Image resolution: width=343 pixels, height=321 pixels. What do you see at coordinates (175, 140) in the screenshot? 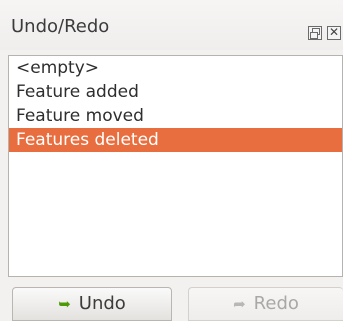
I see `history-item-features-deleted: Features deleted` at bounding box center [175, 140].